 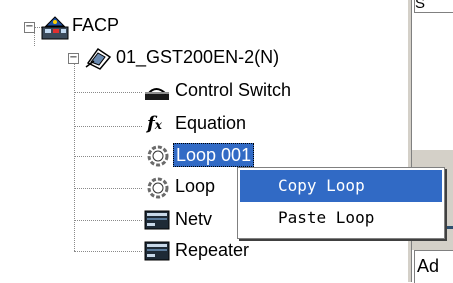 What do you see at coordinates (214, 155) in the screenshot?
I see `tree-item-loop-001: Loop 001` at bounding box center [214, 155].